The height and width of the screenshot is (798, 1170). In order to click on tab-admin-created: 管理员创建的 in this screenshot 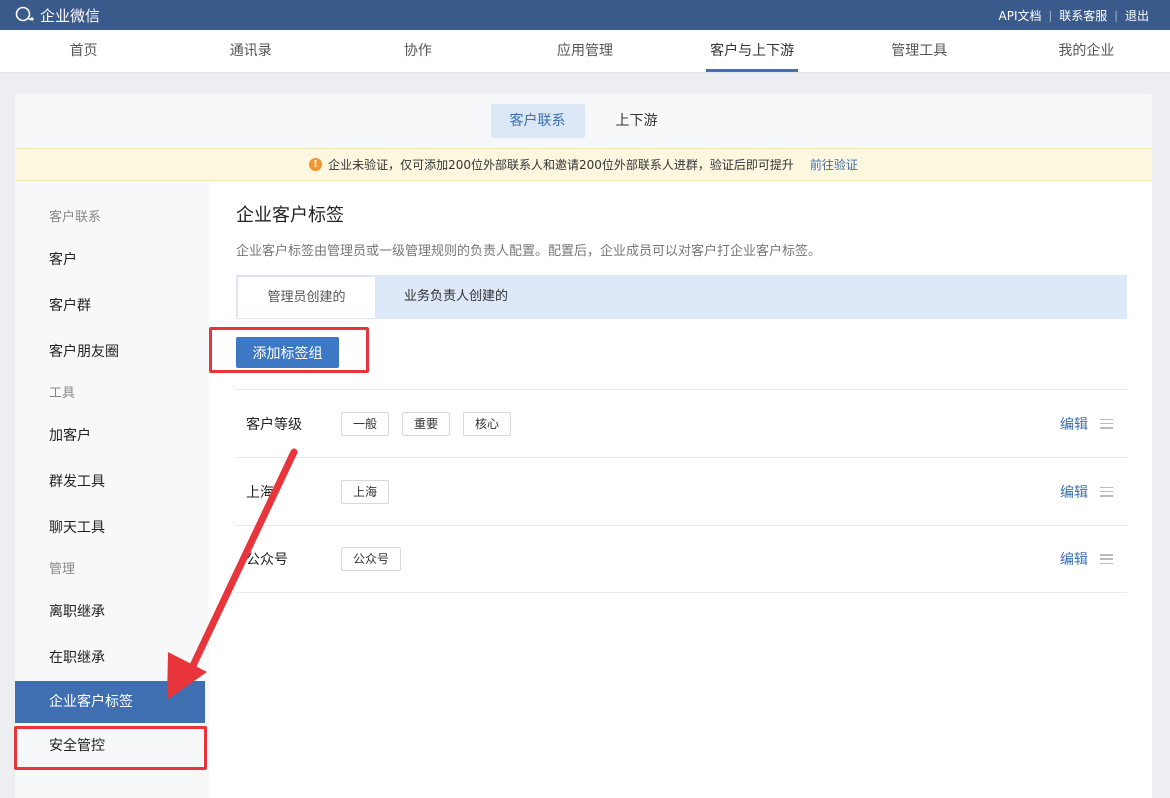, I will do `click(306, 297)`.